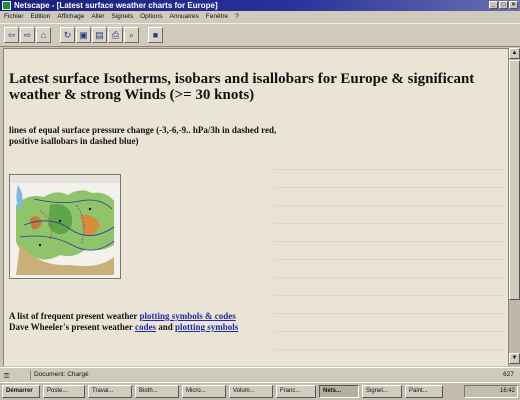 This screenshot has height=400, width=520. Describe the element at coordinates (72, 327) in the screenshot. I see `links-line-2-text: Dave Wheeler's present weather` at that location.